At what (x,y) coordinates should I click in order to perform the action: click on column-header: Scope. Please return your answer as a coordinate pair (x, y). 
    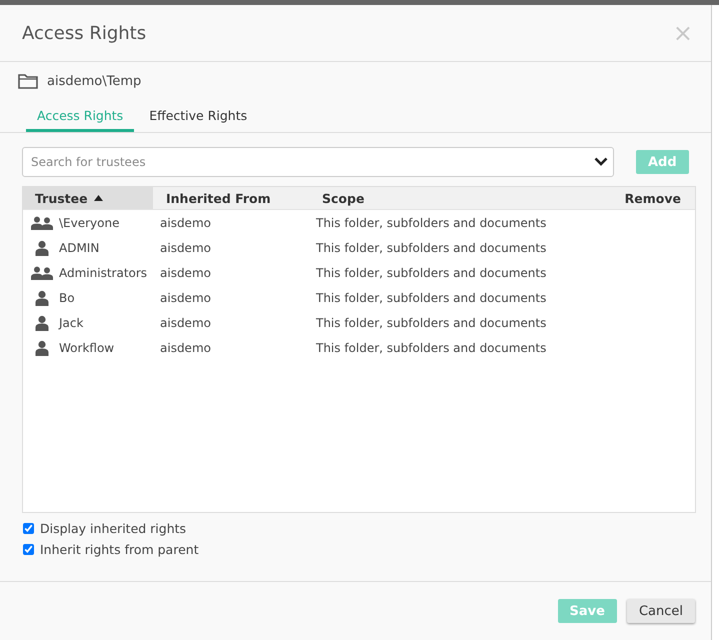
    Looking at the image, I should click on (459, 198).